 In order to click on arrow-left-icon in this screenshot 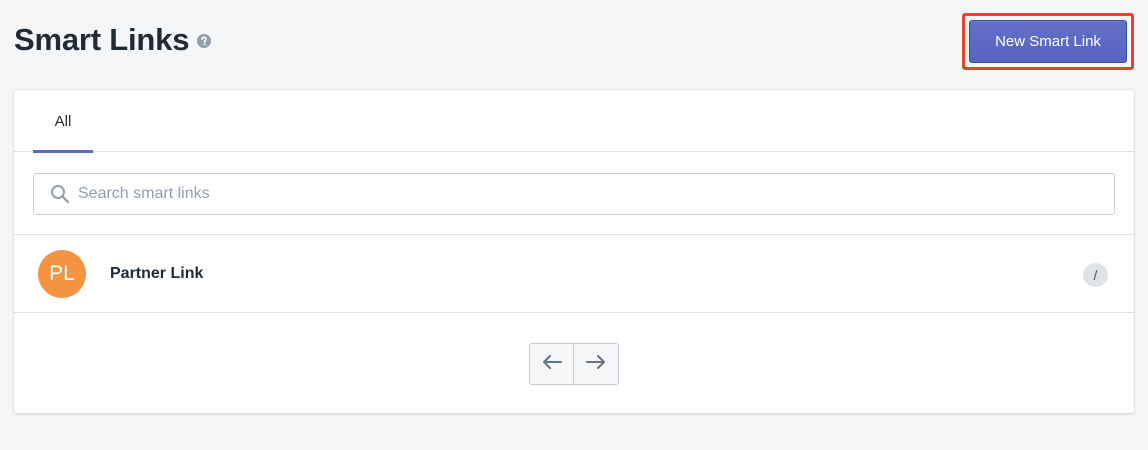, I will do `click(552, 364)`.